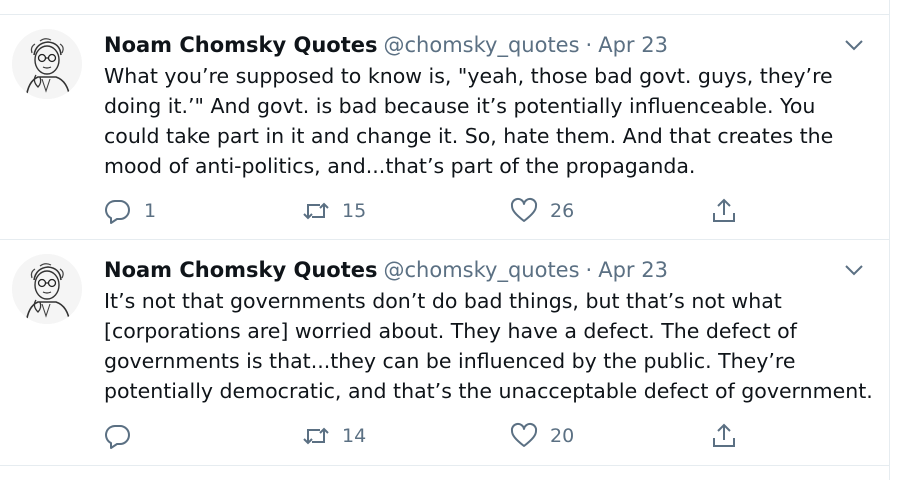  Describe the element at coordinates (334, 211) in the screenshot. I see `retweet-button: 15` at that location.